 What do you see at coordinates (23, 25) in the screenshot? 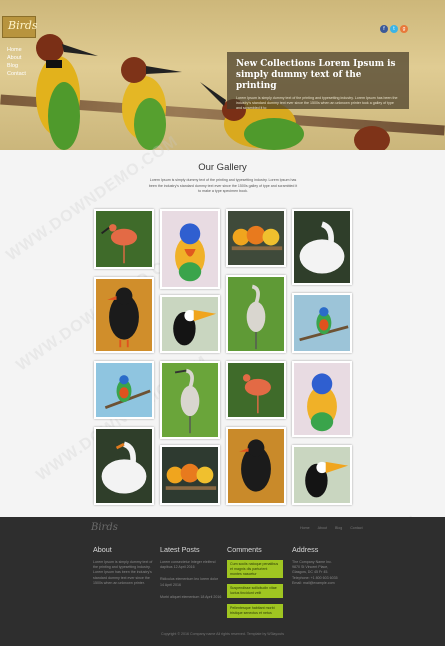
I see `logo-text: Birds` at bounding box center [23, 25].